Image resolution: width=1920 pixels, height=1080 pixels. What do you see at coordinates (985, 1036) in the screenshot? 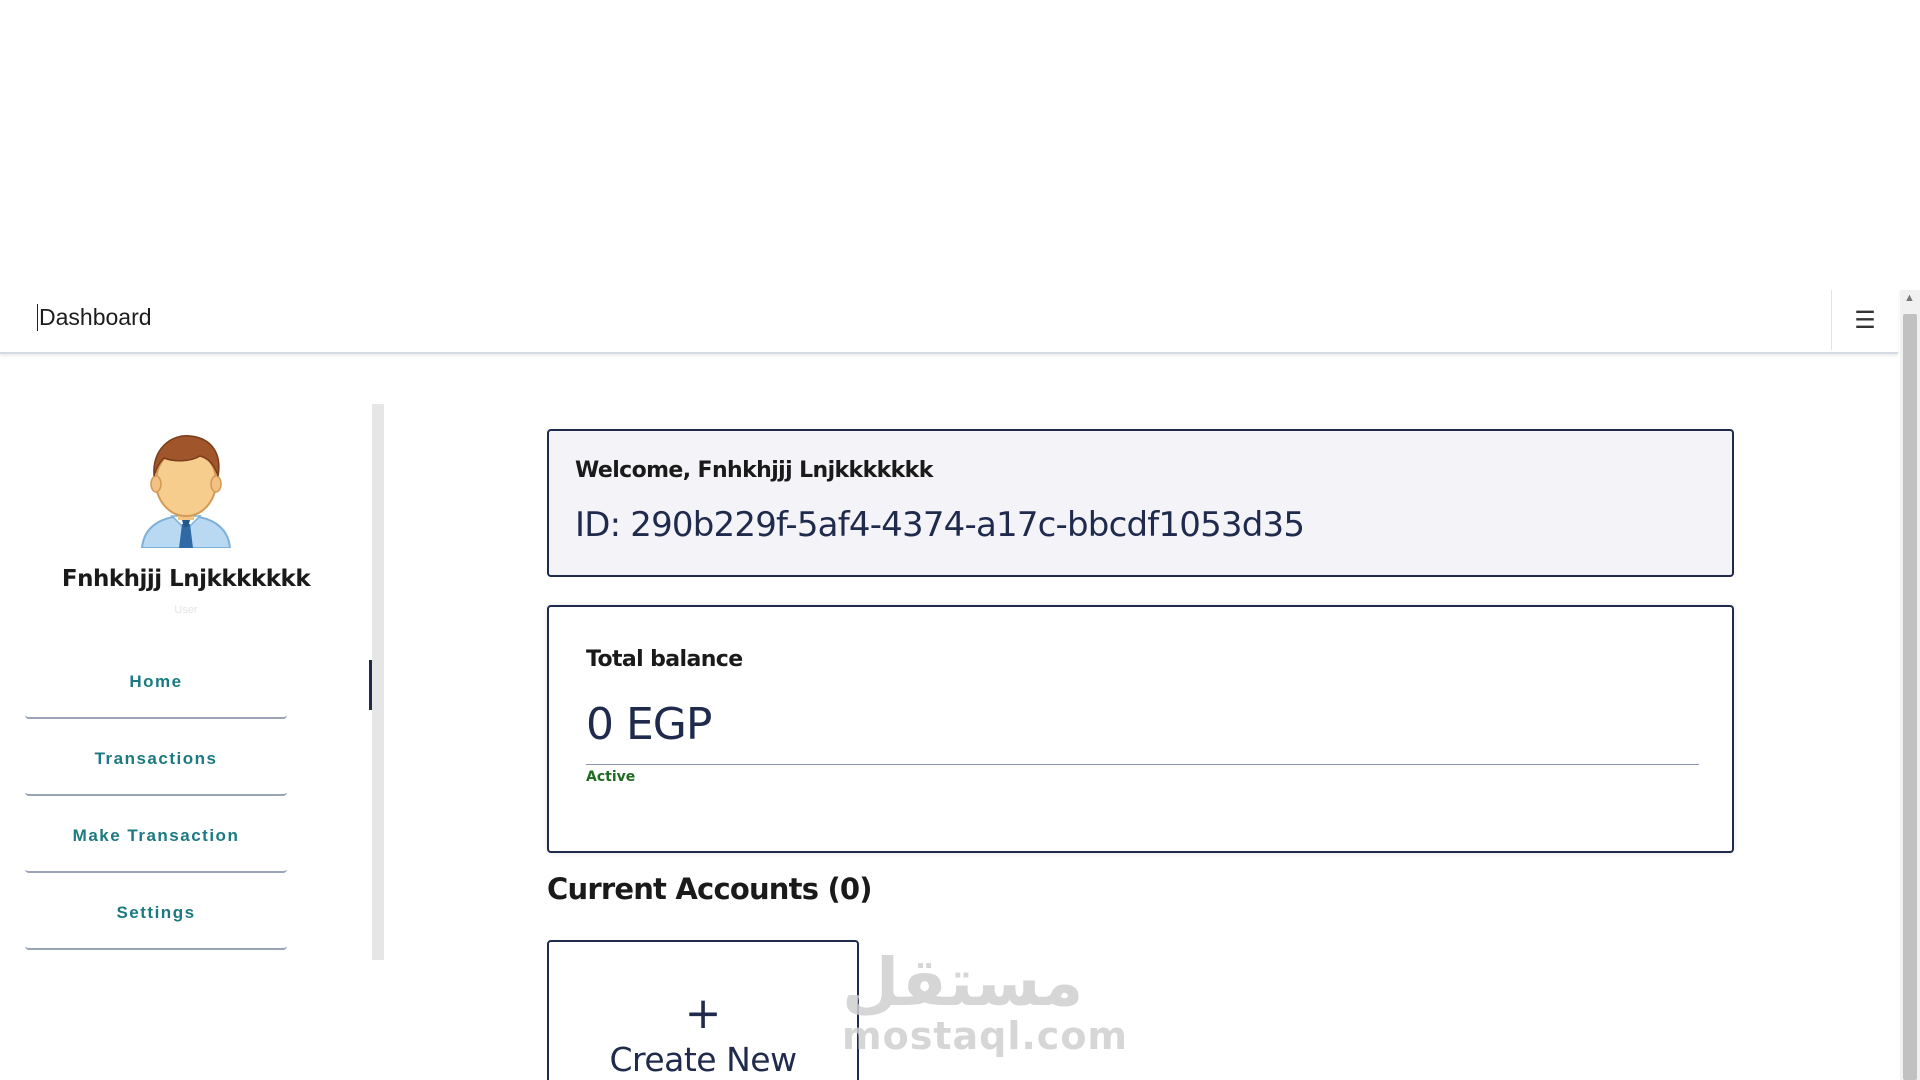
I see `watermark-latin: mostaql.com` at bounding box center [985, 1036].